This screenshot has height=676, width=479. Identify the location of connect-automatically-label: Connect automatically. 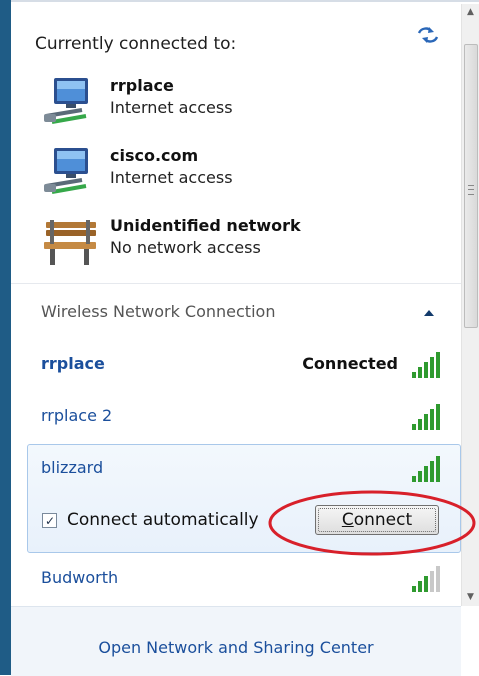
(163, 520).